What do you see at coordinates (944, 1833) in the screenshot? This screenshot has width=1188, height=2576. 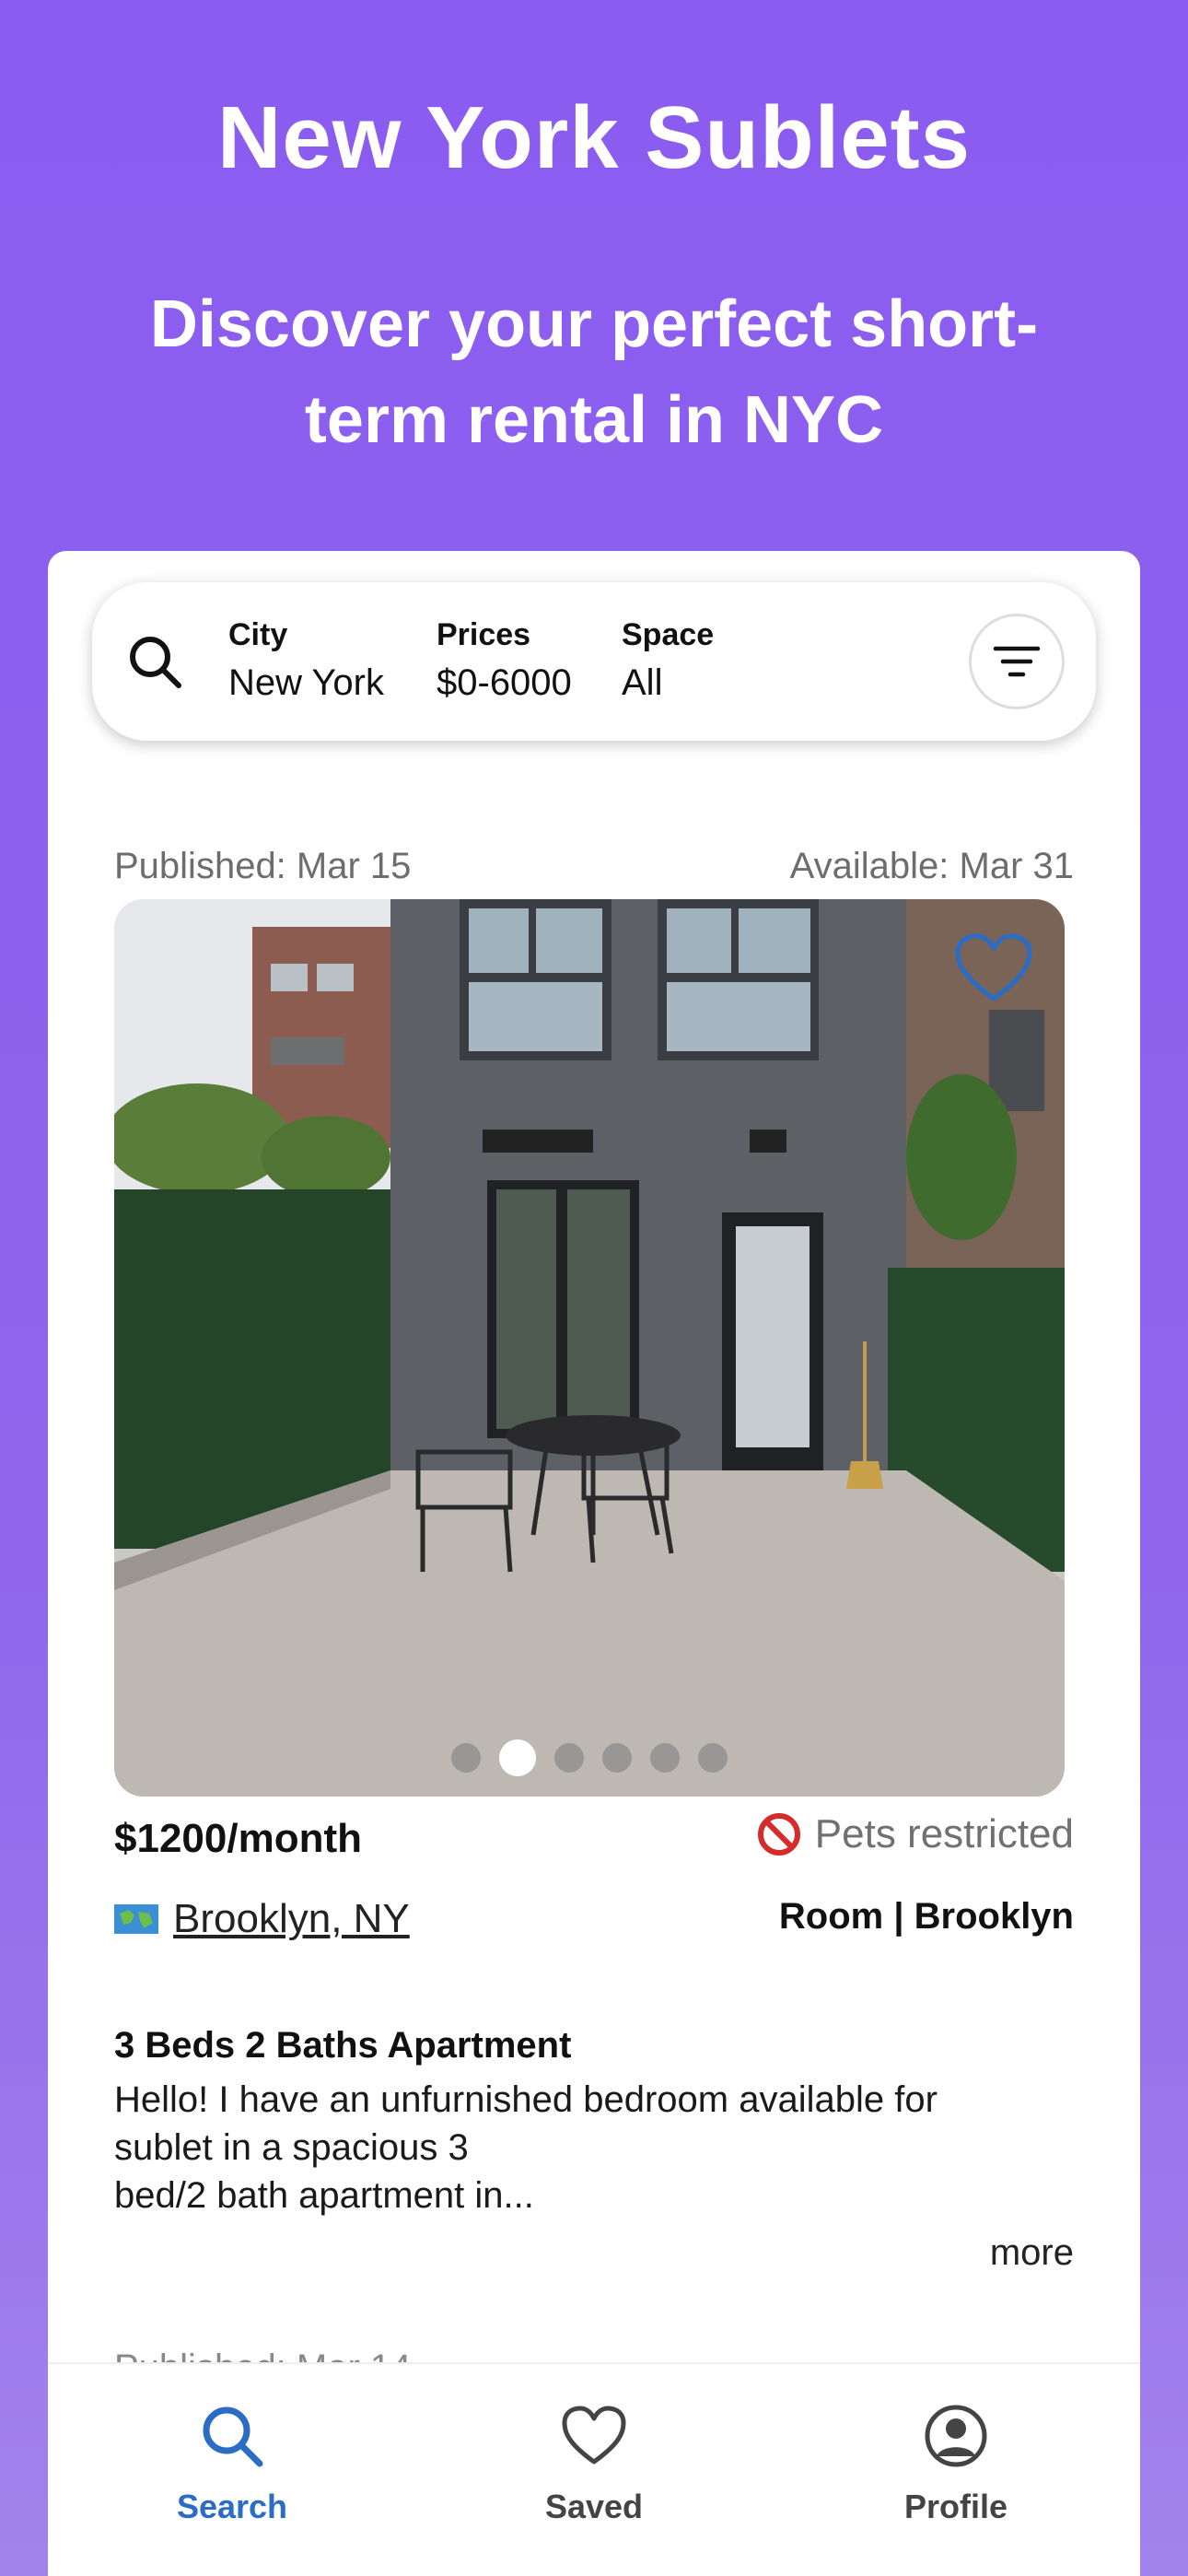 I see `pets-label: Pets restricted` at bounding box center [944, 1833].